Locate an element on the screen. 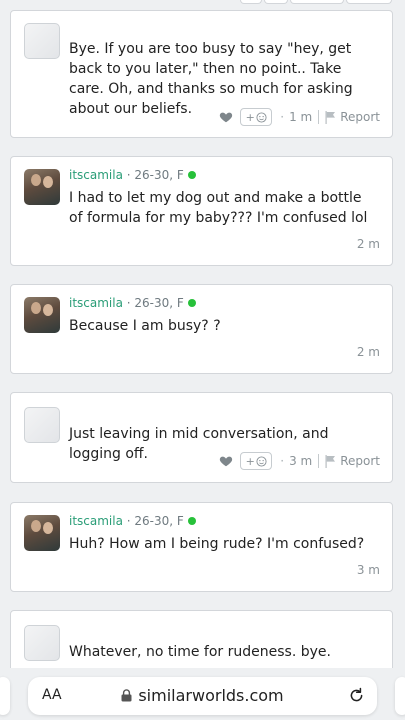 The image size is (405, 720). url-text: similarworlds.com is located at coordinates (211, 695).